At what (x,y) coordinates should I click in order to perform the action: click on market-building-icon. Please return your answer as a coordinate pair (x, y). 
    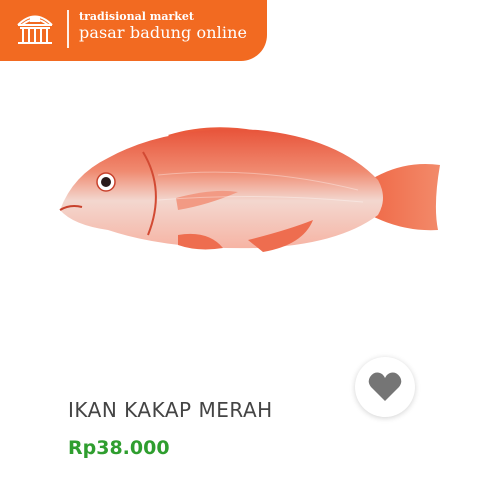
    Looking at the image, I should click on (35, 30).